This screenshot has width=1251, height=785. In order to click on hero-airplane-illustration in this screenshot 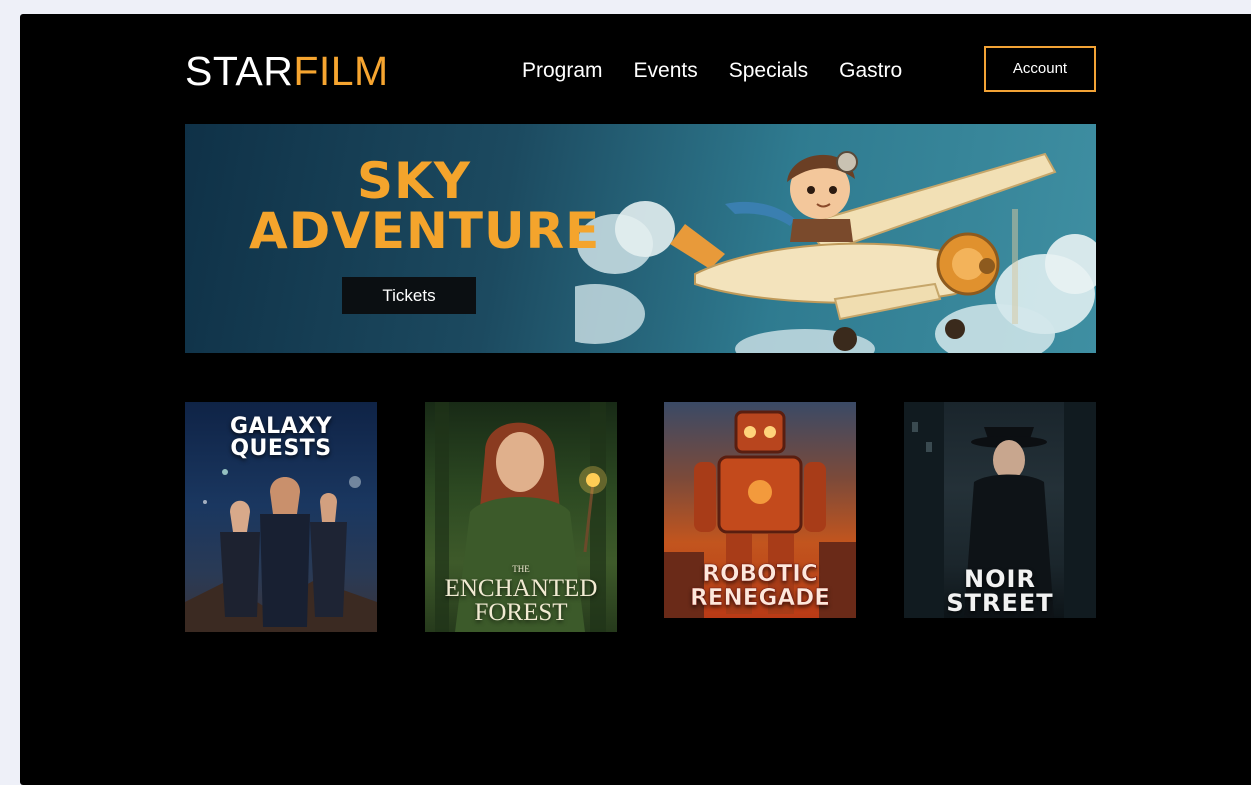, I will do `click(835, 252)`.